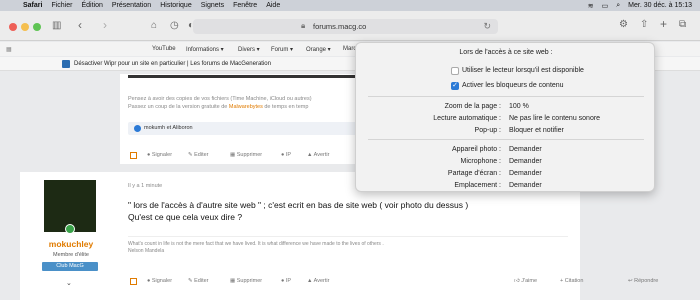 Image resolution: width=700 pixels, height=300 pixels. I want to click on post2-edit-button: ✎ Editer, so click(198, 281).